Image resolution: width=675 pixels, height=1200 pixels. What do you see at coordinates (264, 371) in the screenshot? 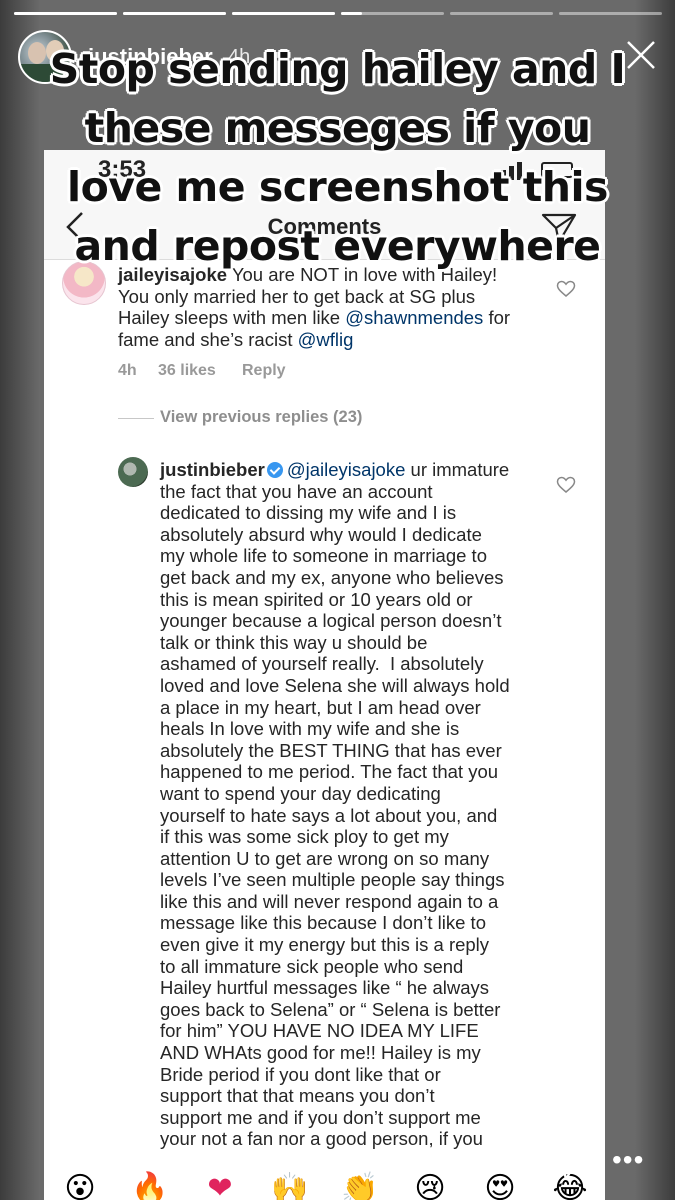
I see `reply-button: Reply` at bounding box center [264, 371].